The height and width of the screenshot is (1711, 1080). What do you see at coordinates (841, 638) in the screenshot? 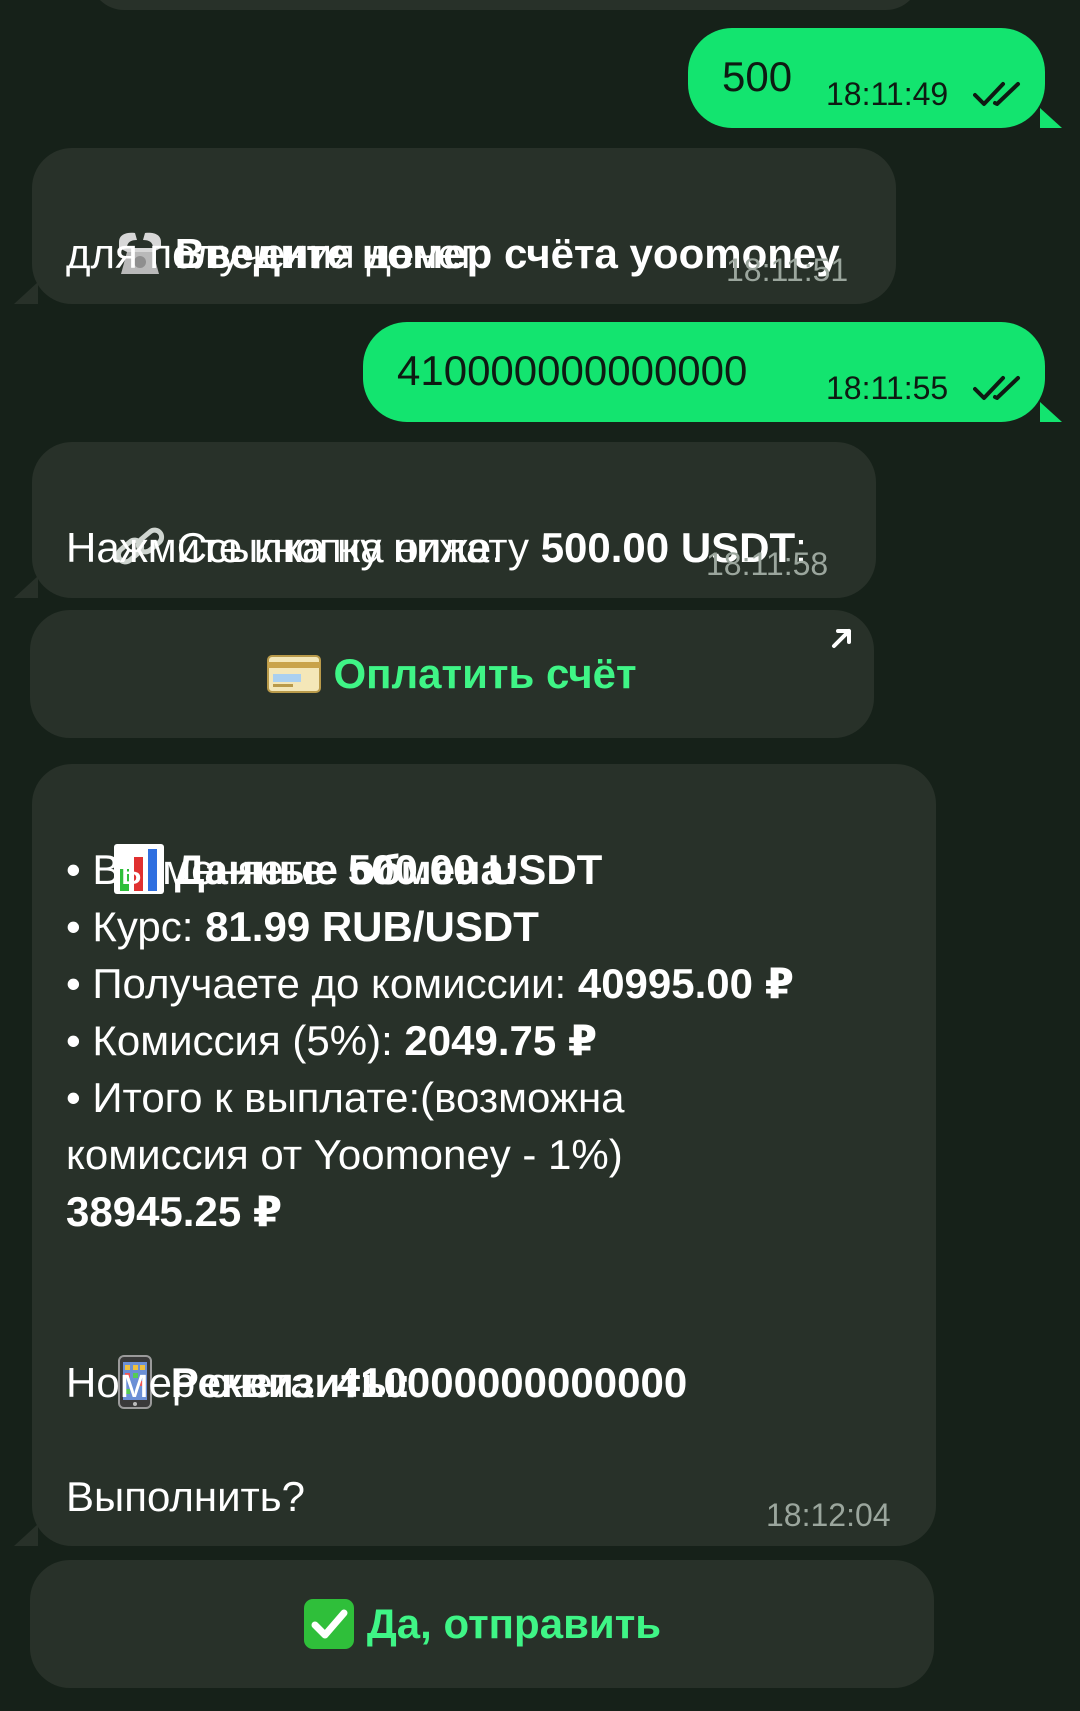
I see `external-link-arrow-icon` at bounding box center [841, 638].